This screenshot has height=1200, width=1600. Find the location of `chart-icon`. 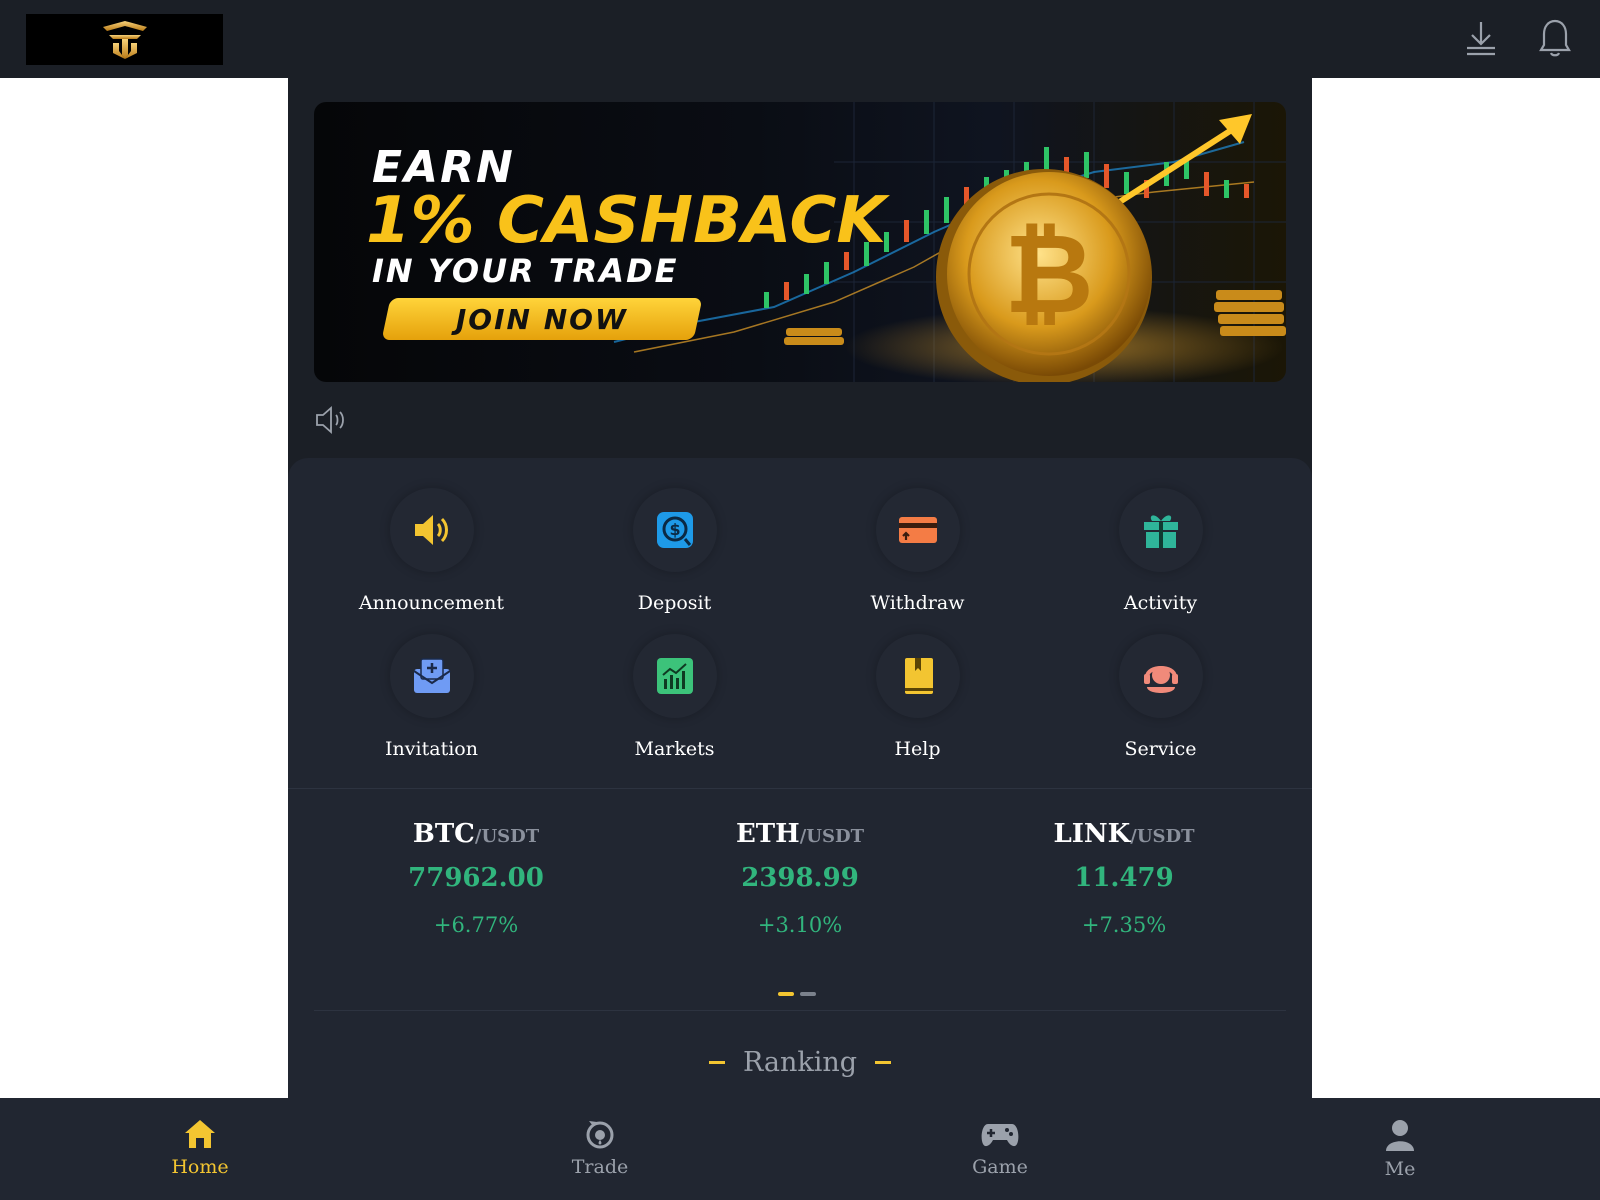

chart-icon is located at coordinates (674, 676).